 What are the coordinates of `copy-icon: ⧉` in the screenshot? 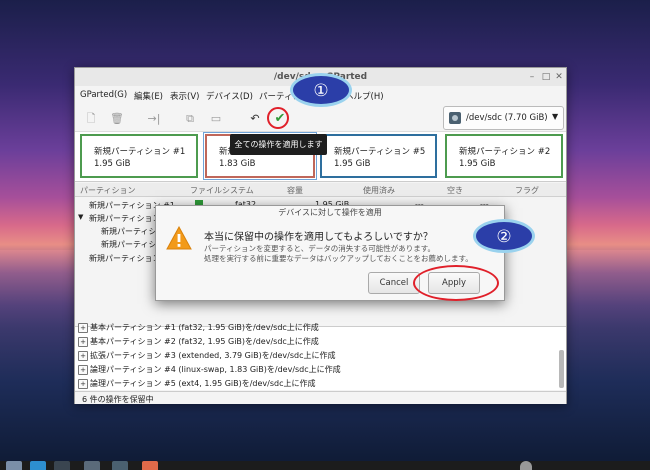 It's located at (190, 119).